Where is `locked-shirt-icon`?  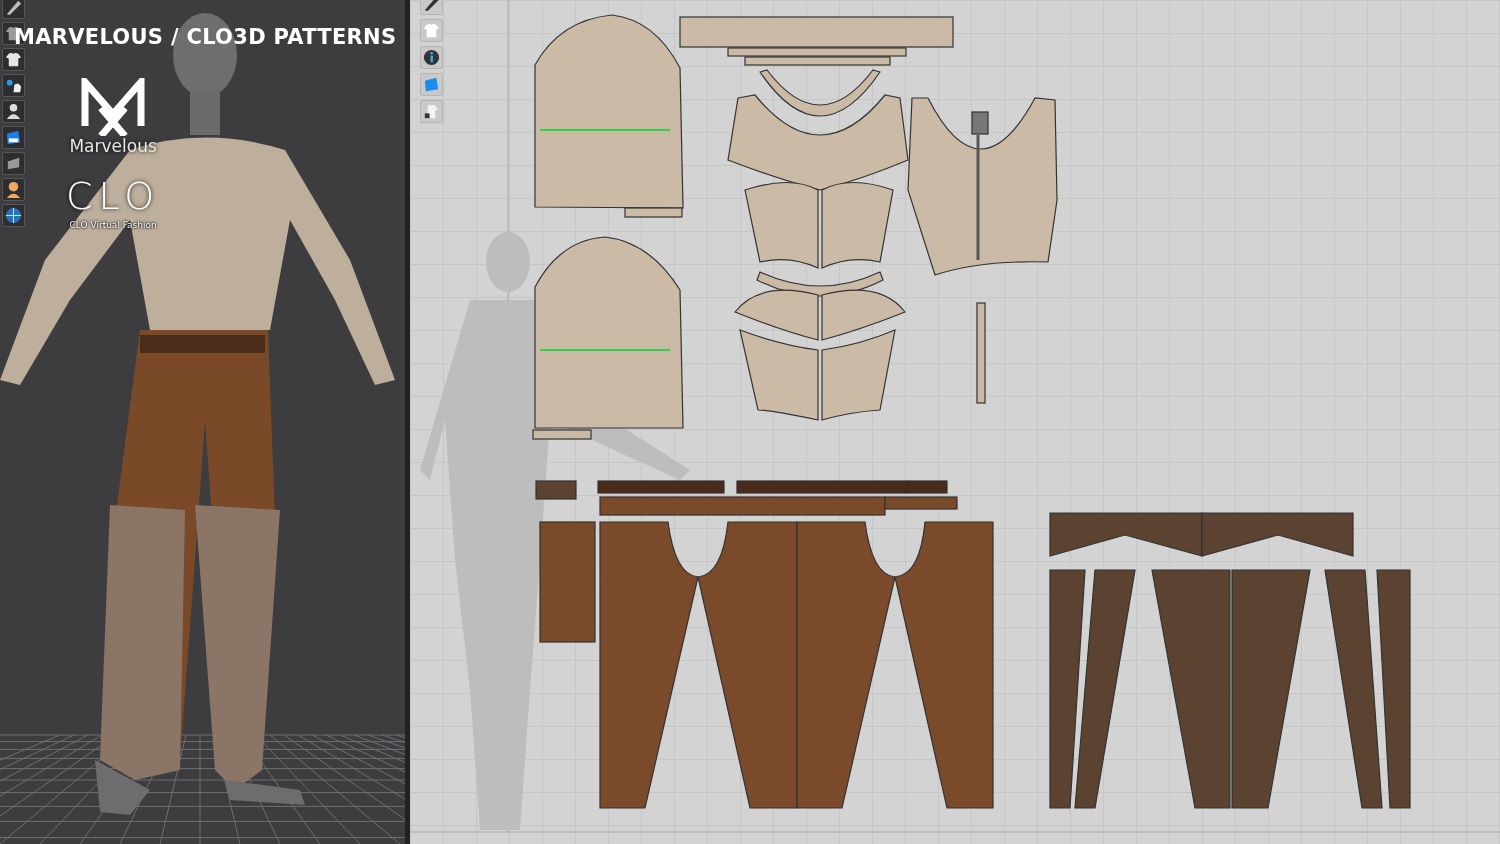
locked-shirt-icon is located at coordinates (431, 111).